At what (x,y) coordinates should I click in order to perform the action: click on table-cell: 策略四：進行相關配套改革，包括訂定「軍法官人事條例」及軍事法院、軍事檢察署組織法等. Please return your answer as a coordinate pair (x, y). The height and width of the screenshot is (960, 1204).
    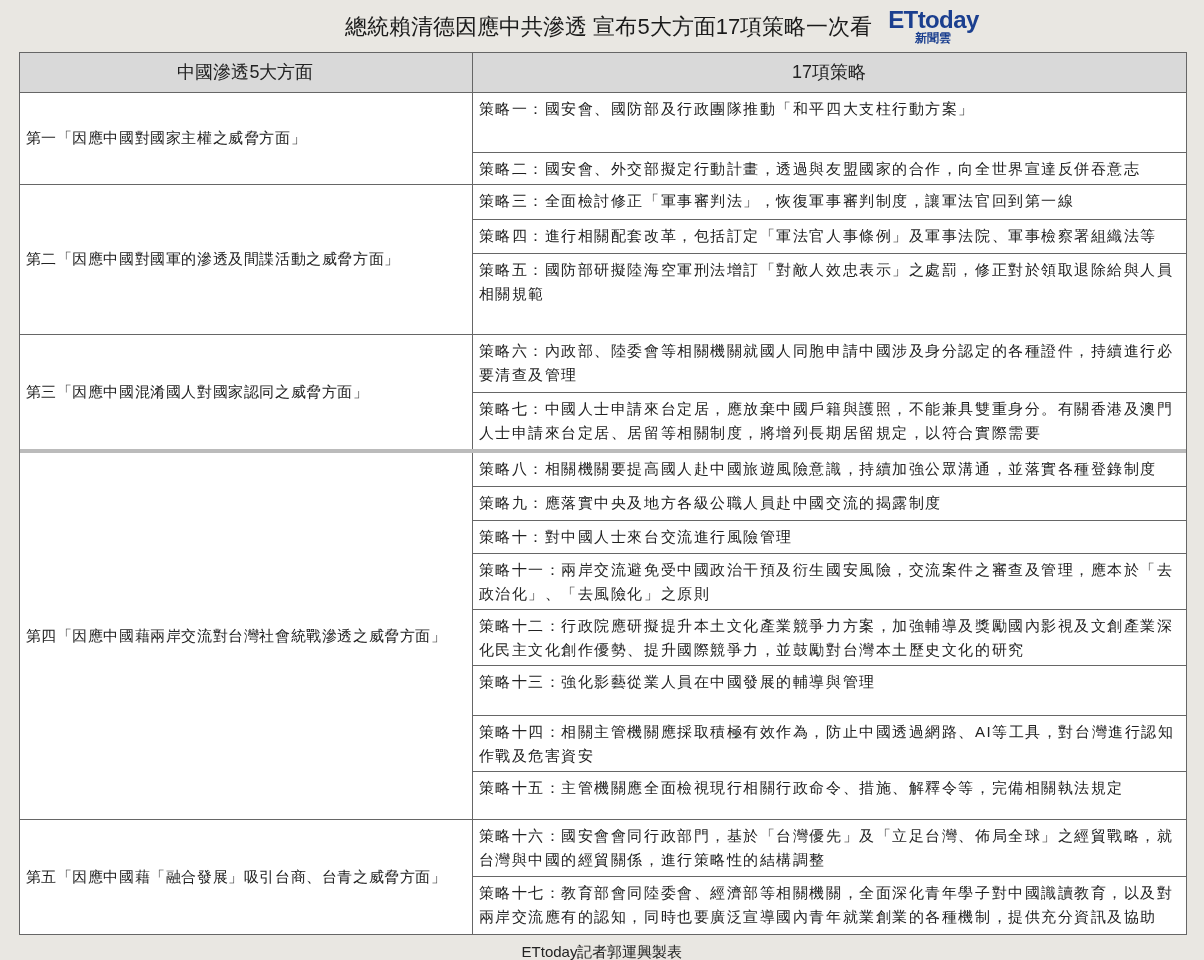
    Looking at the image, I should click on (829, 236).